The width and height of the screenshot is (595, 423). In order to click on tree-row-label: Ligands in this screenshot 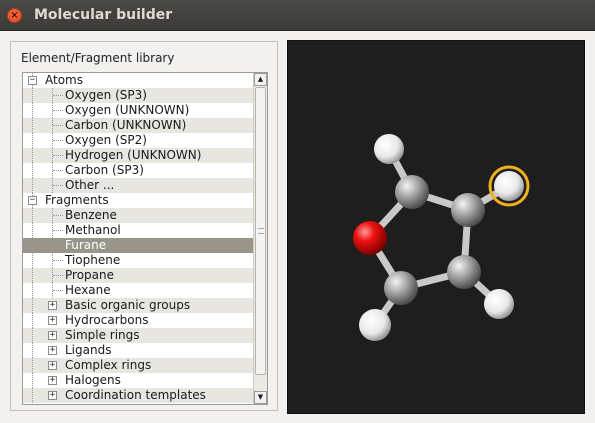, I will do `click(88, 350)`.